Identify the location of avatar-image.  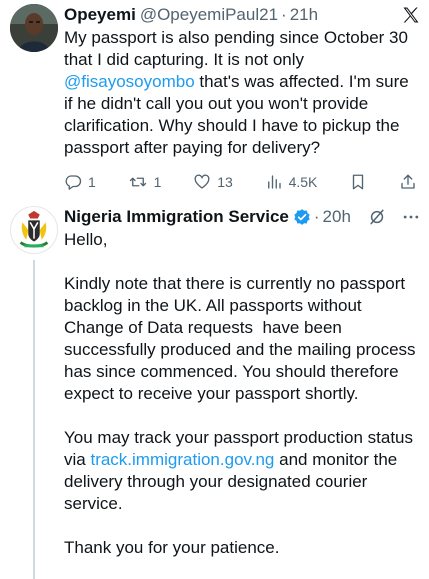
(34, 28).